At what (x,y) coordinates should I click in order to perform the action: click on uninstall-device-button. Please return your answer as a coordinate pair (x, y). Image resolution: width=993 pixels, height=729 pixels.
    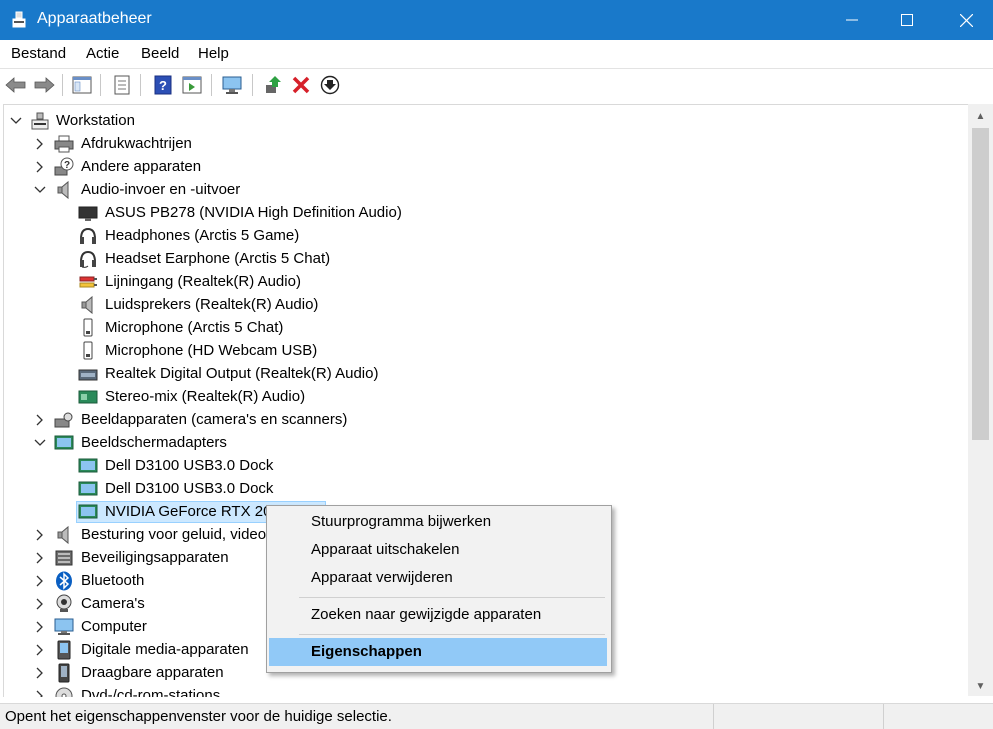
    Looking at the image, I should click on (301, 85).